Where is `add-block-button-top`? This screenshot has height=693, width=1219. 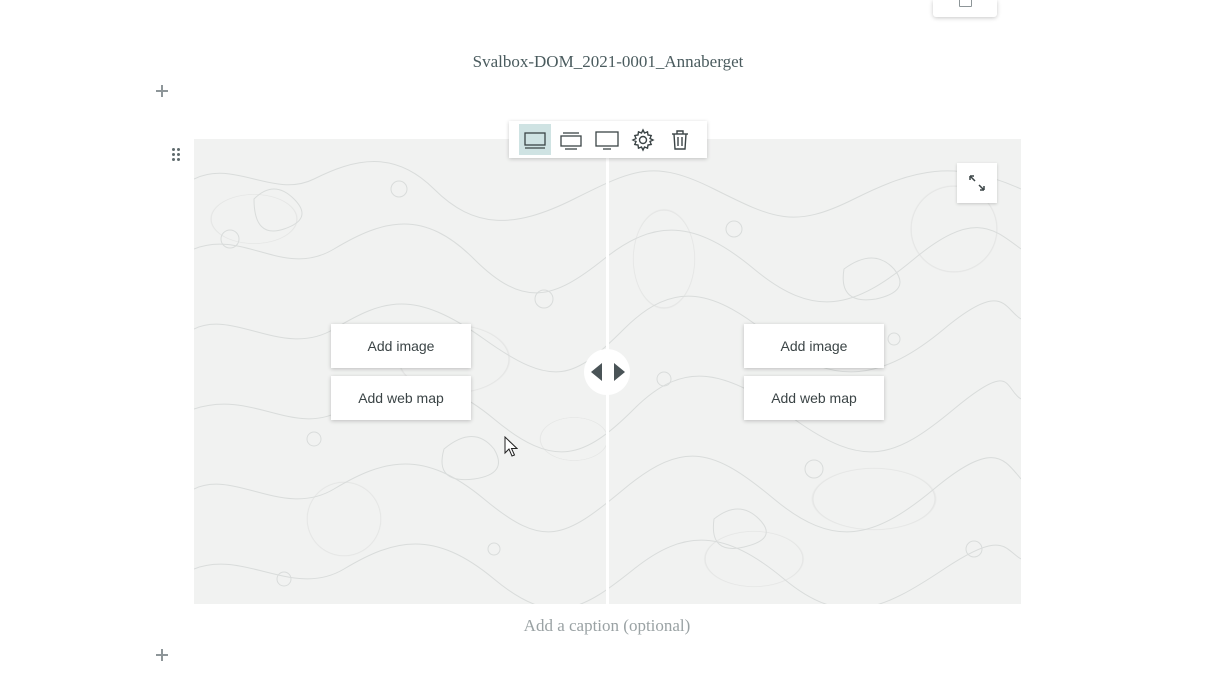
add-block-button-top is located at coordinates (162, 91).